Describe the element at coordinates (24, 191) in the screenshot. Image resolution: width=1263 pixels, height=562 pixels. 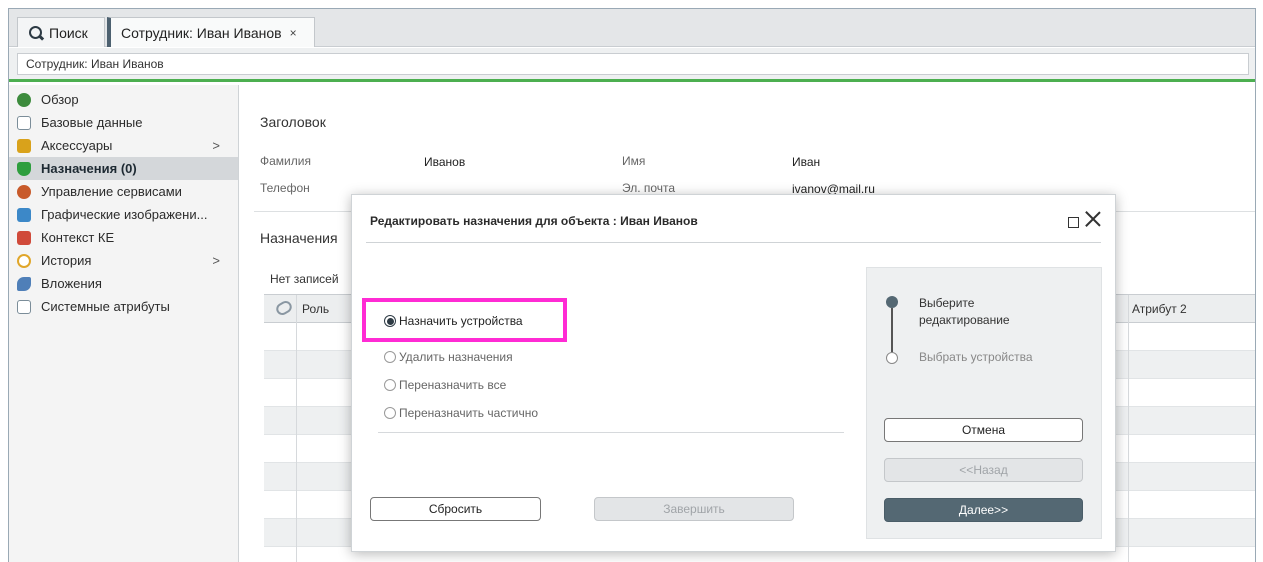
I see `services-icon` at that location.